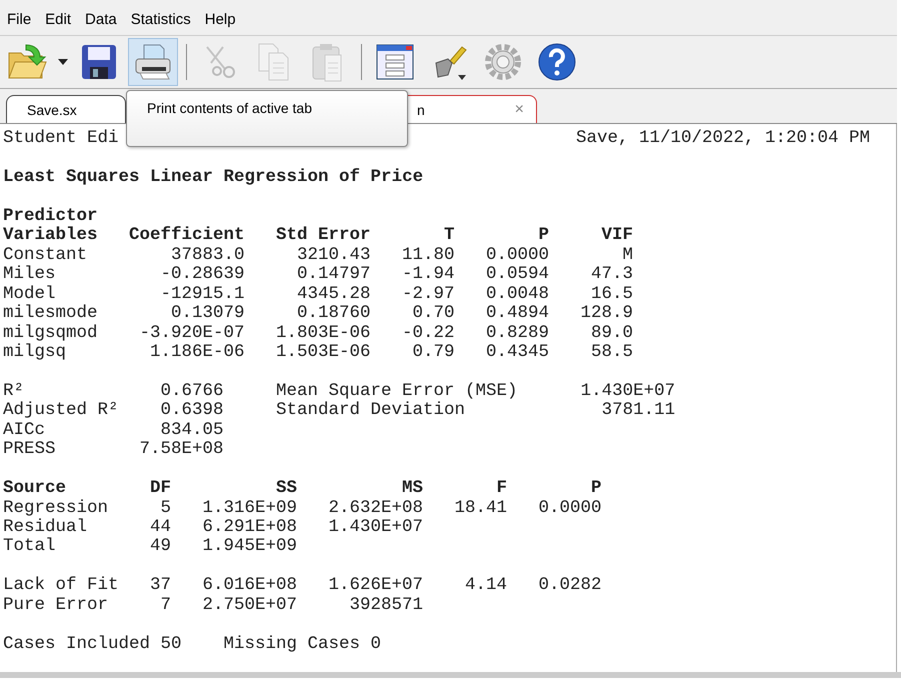  I want to click on stat-value: 0.6766, so click(192, 392).